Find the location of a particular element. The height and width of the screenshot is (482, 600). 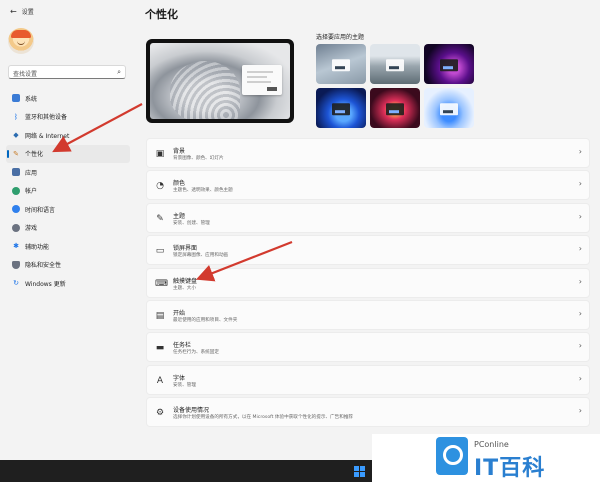

theme-grid is located at coordinates (451, 87).